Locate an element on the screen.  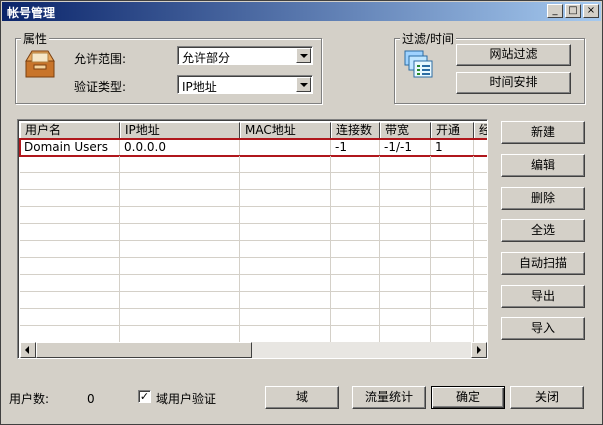
ok-button: 确定 is located at coordinates (468, 397).